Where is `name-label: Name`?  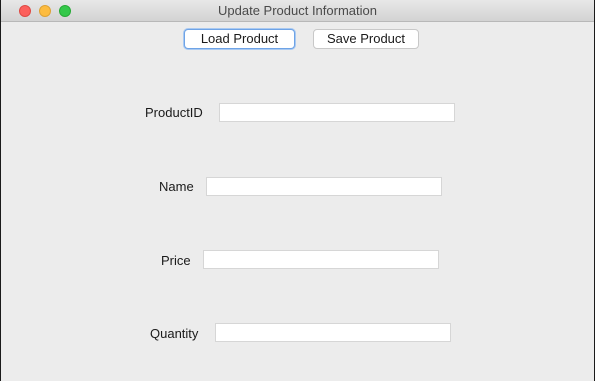 name-label: Name is located at coordinates (176, 186).